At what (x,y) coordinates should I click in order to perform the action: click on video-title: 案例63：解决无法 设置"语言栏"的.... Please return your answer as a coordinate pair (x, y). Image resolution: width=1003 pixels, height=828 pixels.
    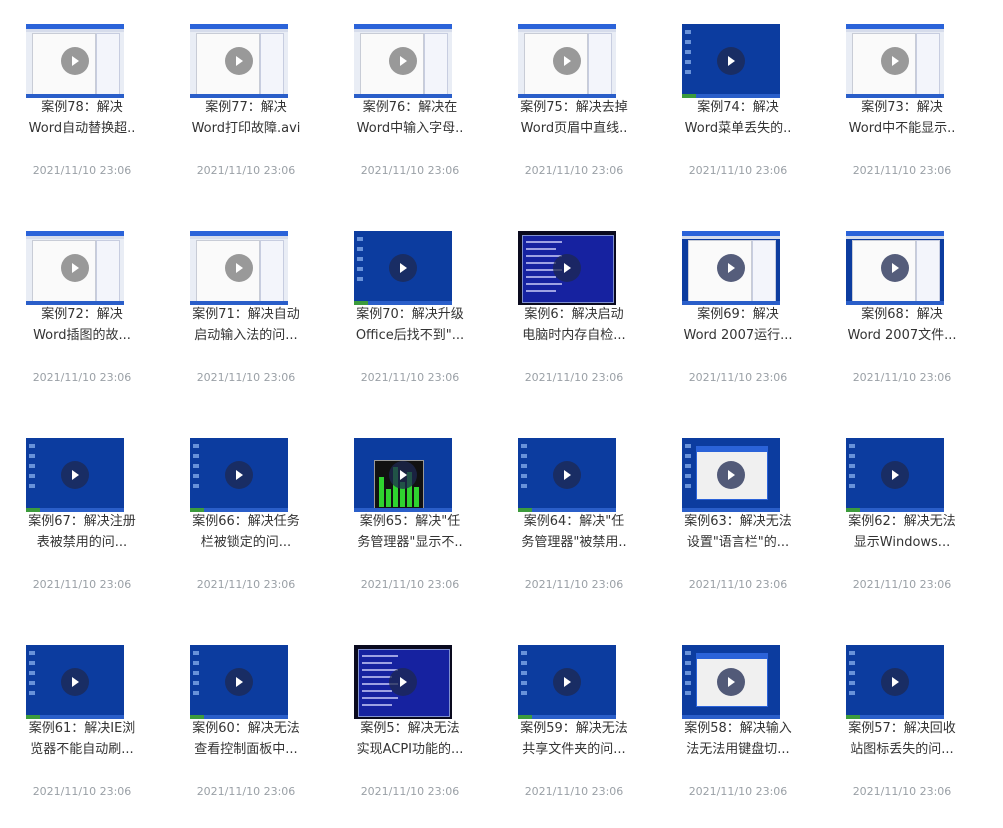
    Looking at the image, I should click on (738, 532).